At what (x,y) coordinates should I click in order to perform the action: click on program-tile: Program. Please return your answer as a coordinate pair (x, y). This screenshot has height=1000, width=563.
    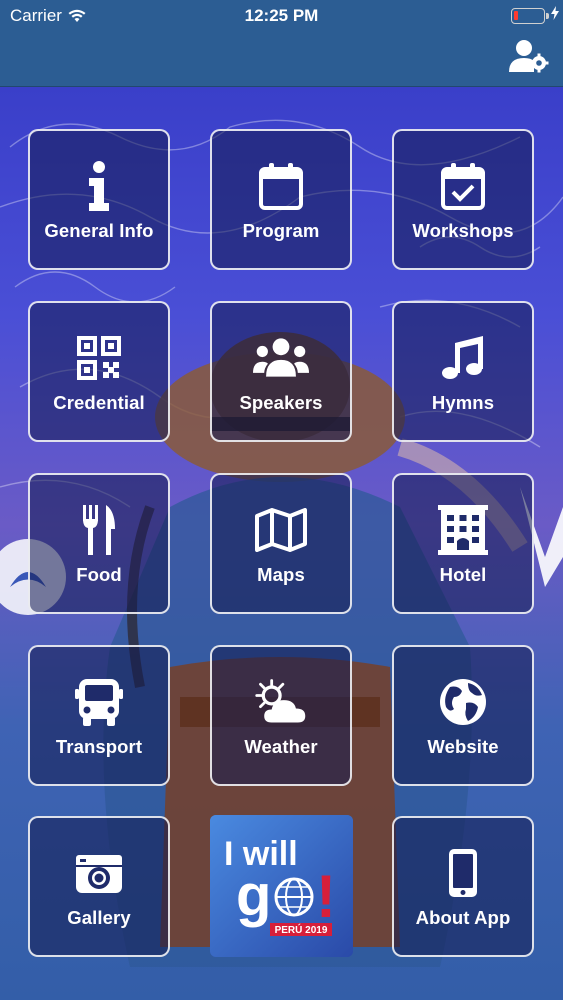
    Looking at the image, I should click on (281, 199).